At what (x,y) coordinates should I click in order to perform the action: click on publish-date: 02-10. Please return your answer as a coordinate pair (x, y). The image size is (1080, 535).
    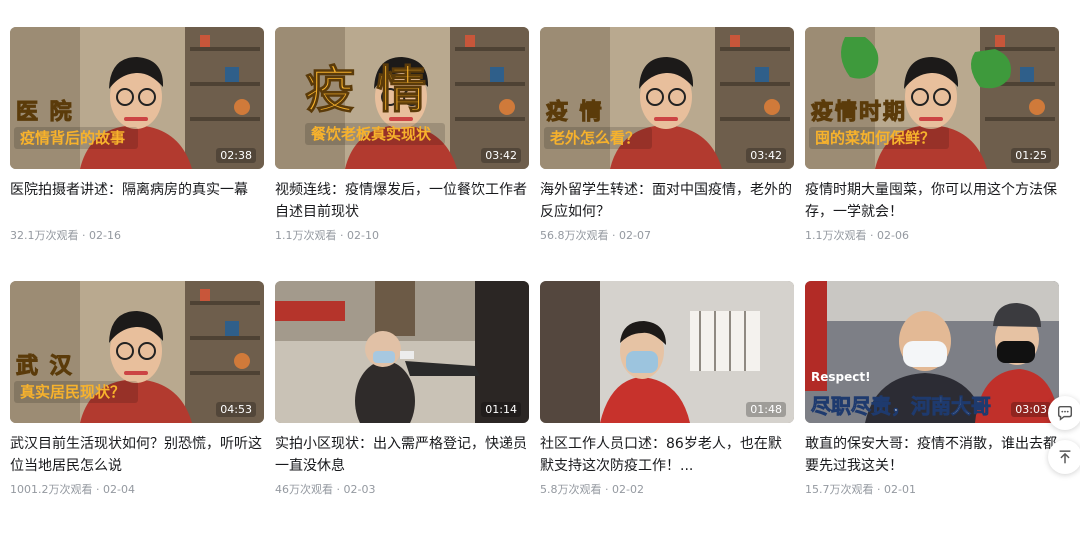
    Looking at the image, I should click on (363, 235).